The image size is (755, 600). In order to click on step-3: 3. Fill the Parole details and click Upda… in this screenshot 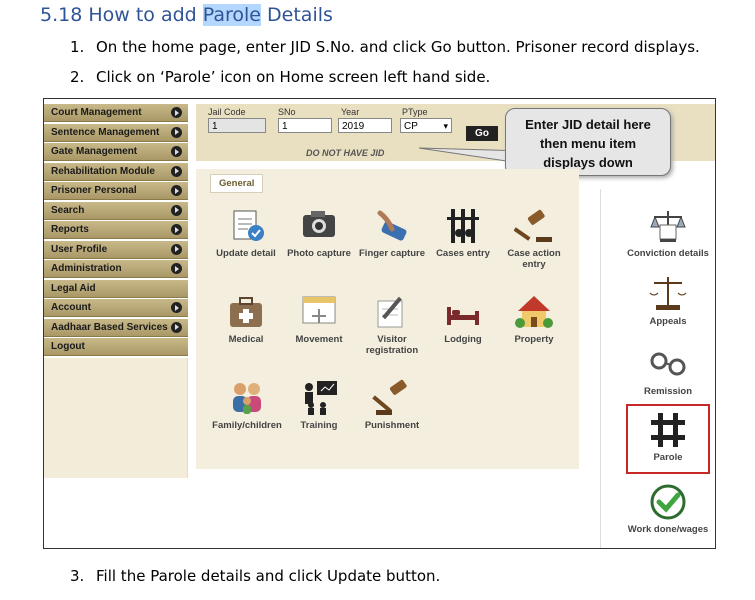, I will do `click(255, 576)`.